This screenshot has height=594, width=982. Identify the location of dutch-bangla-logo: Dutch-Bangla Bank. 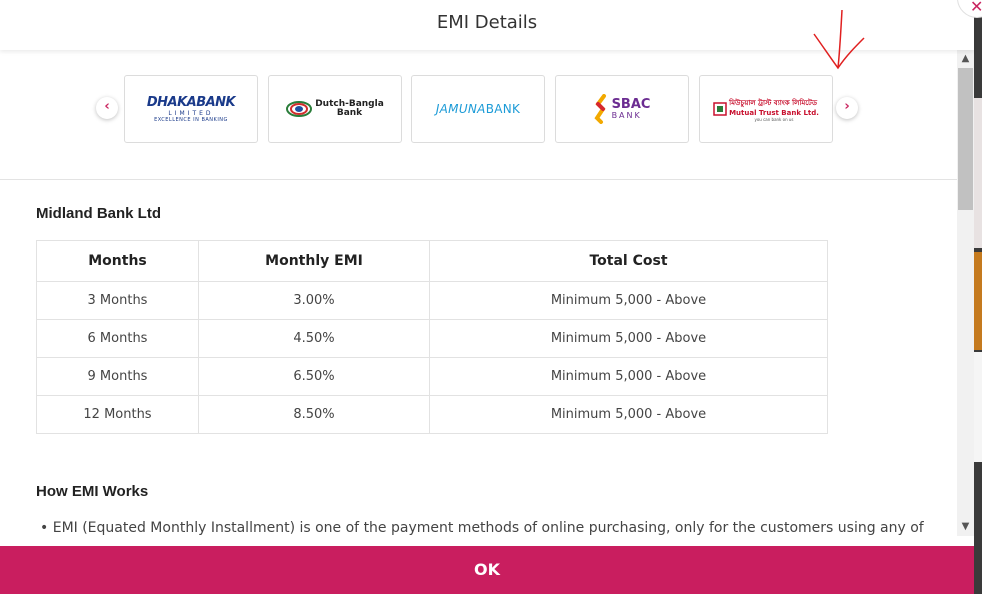
(335, 109).